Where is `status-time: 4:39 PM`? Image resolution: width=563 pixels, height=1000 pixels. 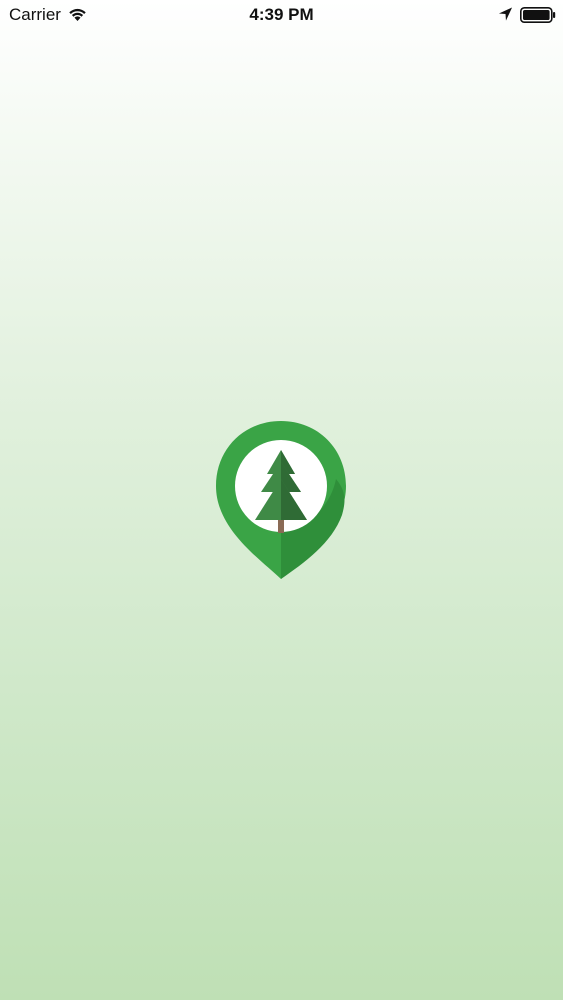 status-time: 4:39 PM is located at coordinates (281, 14).